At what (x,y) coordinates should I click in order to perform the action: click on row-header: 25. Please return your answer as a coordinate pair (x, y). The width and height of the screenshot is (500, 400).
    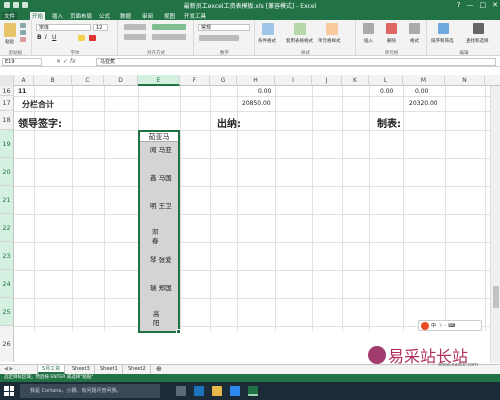
    Looking at the image, I should click on (7, 312).